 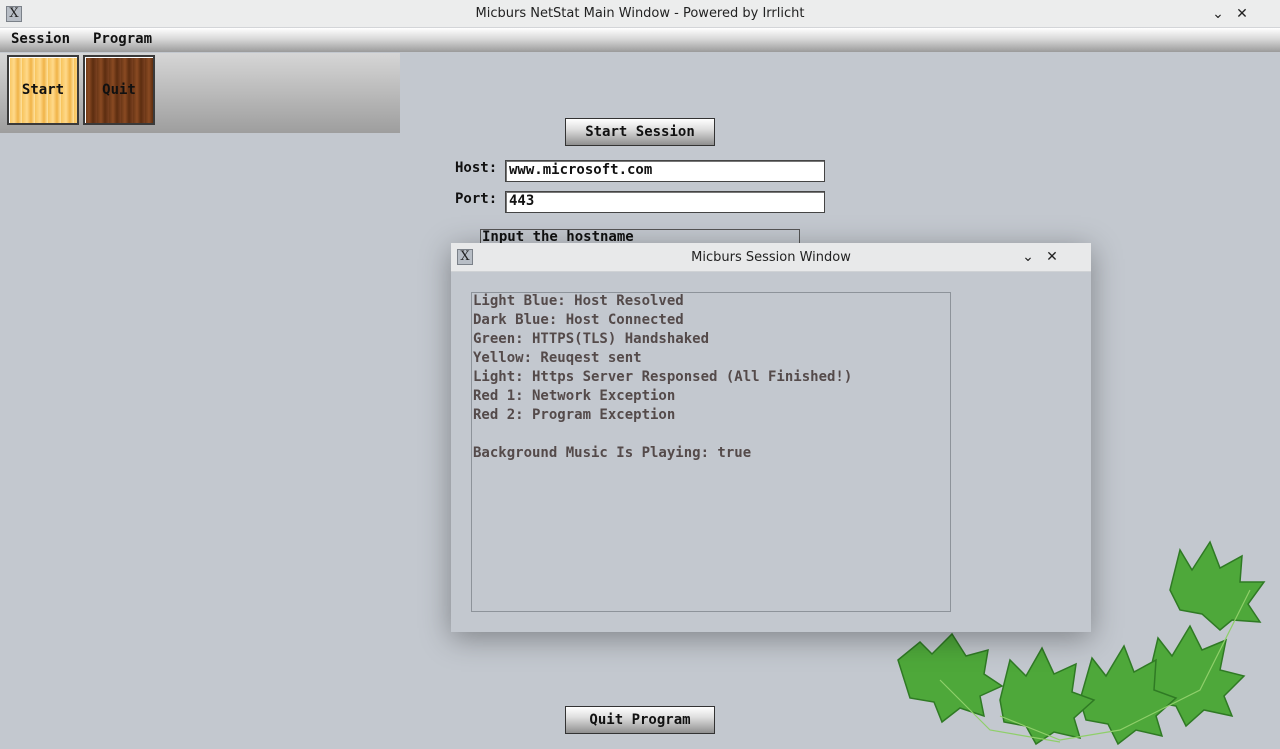 I want to click on log-line: Background Music Is Playing: true, so click(x=612, y=453).